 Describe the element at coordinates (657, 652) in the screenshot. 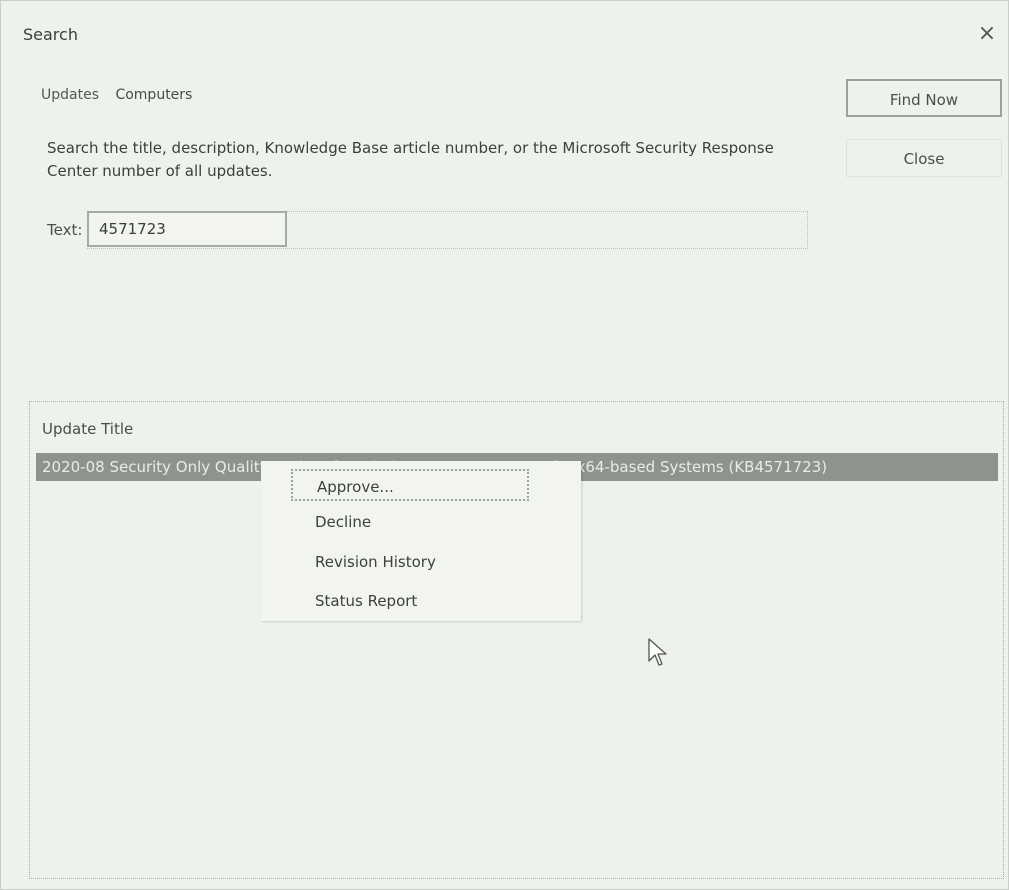

I see `mouse-pointer-icon` at that location.